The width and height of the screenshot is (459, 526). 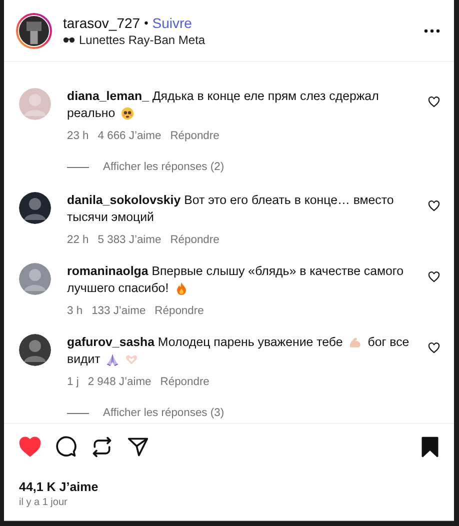 What do you see at coordinates (230, 200) in the screenshot?
I see `comment-text: danila_sokolovskiy Вот это его блеать в конце… вместо` at bounding box center [230, 200].